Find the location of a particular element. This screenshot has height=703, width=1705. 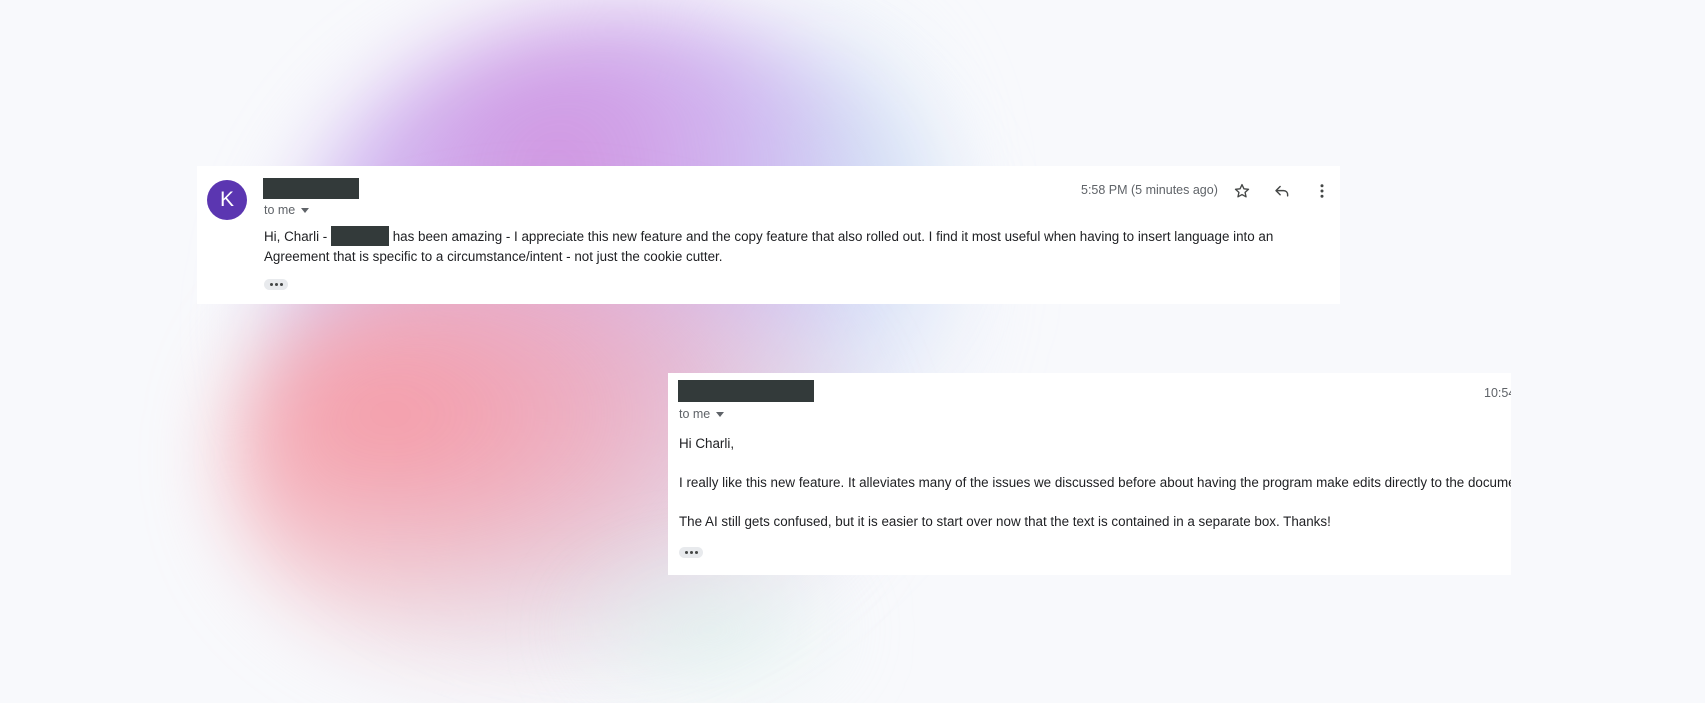

message-timestamp: 5:58 PM (5 minutes ago) is located at coordinates (1149, 190).